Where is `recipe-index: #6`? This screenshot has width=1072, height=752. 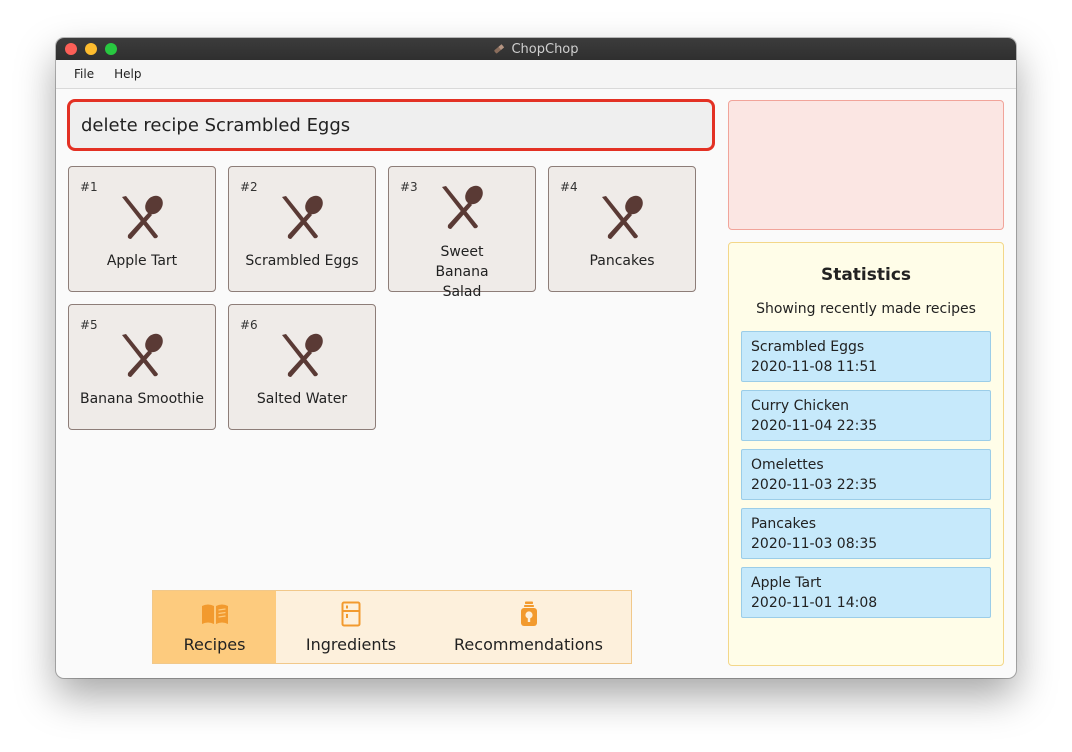
recipe-index: #6 is located at coordinates (249, 325).